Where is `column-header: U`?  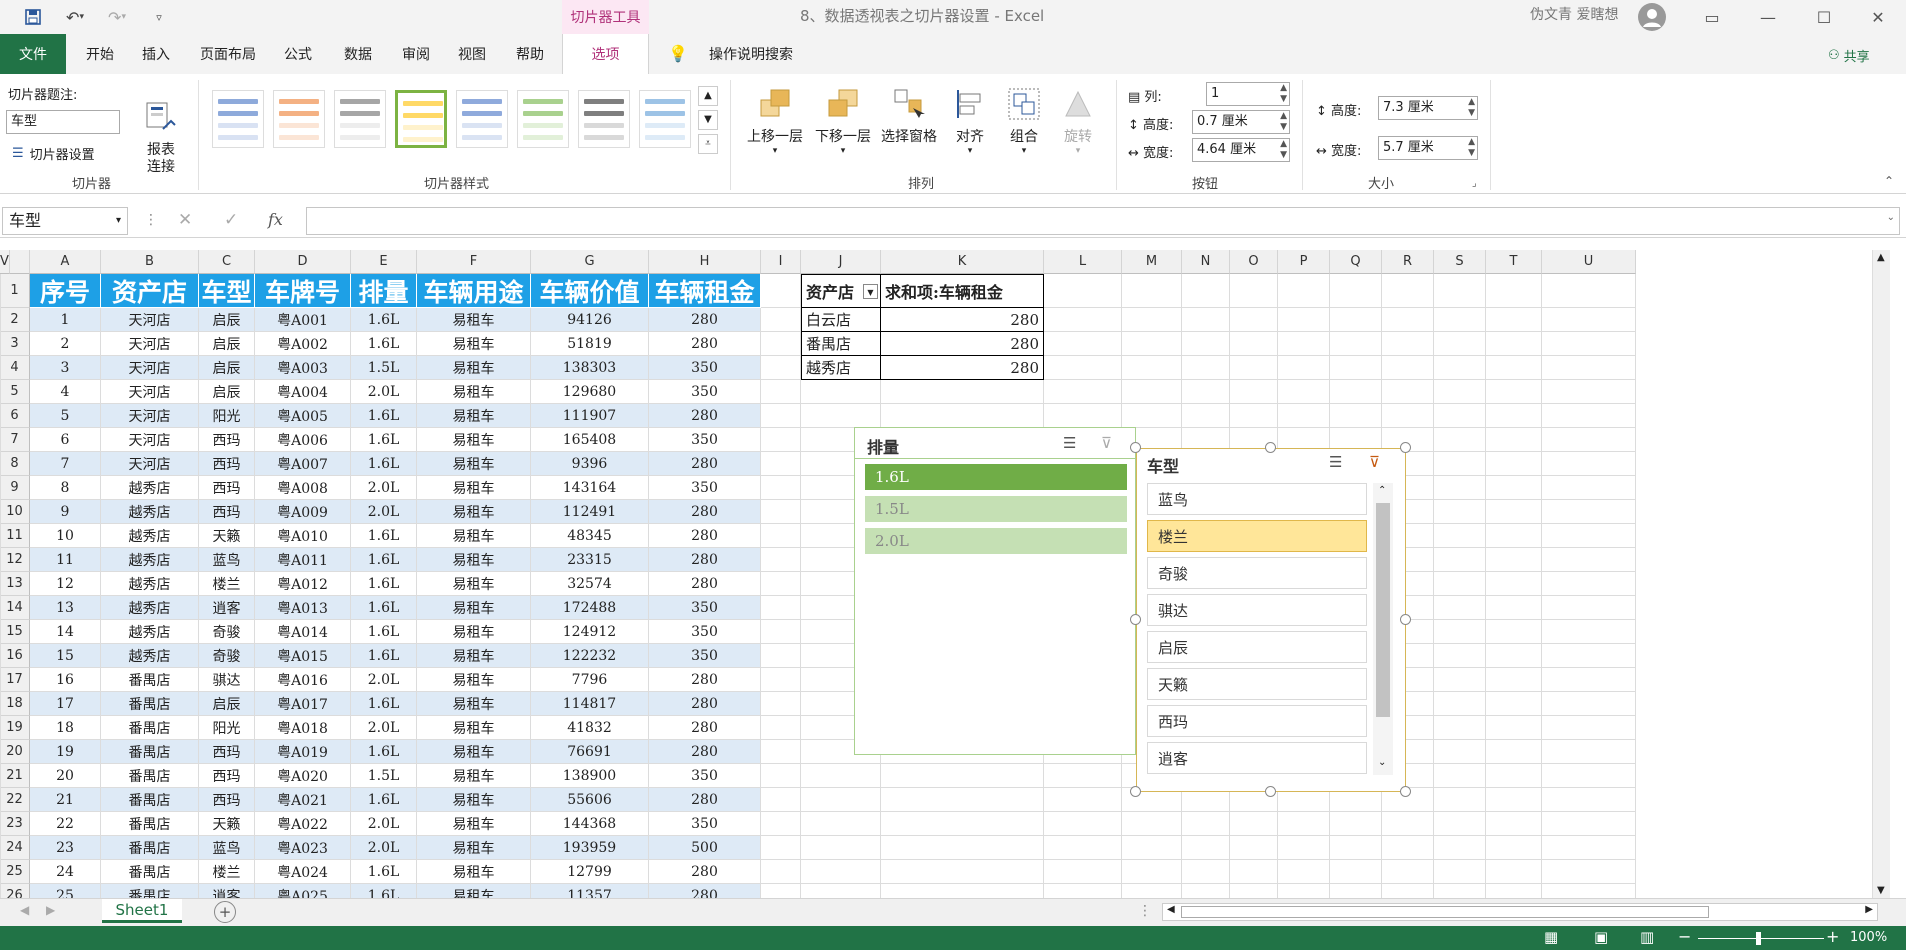
column-header: U is located at coordinates (1589, 262).